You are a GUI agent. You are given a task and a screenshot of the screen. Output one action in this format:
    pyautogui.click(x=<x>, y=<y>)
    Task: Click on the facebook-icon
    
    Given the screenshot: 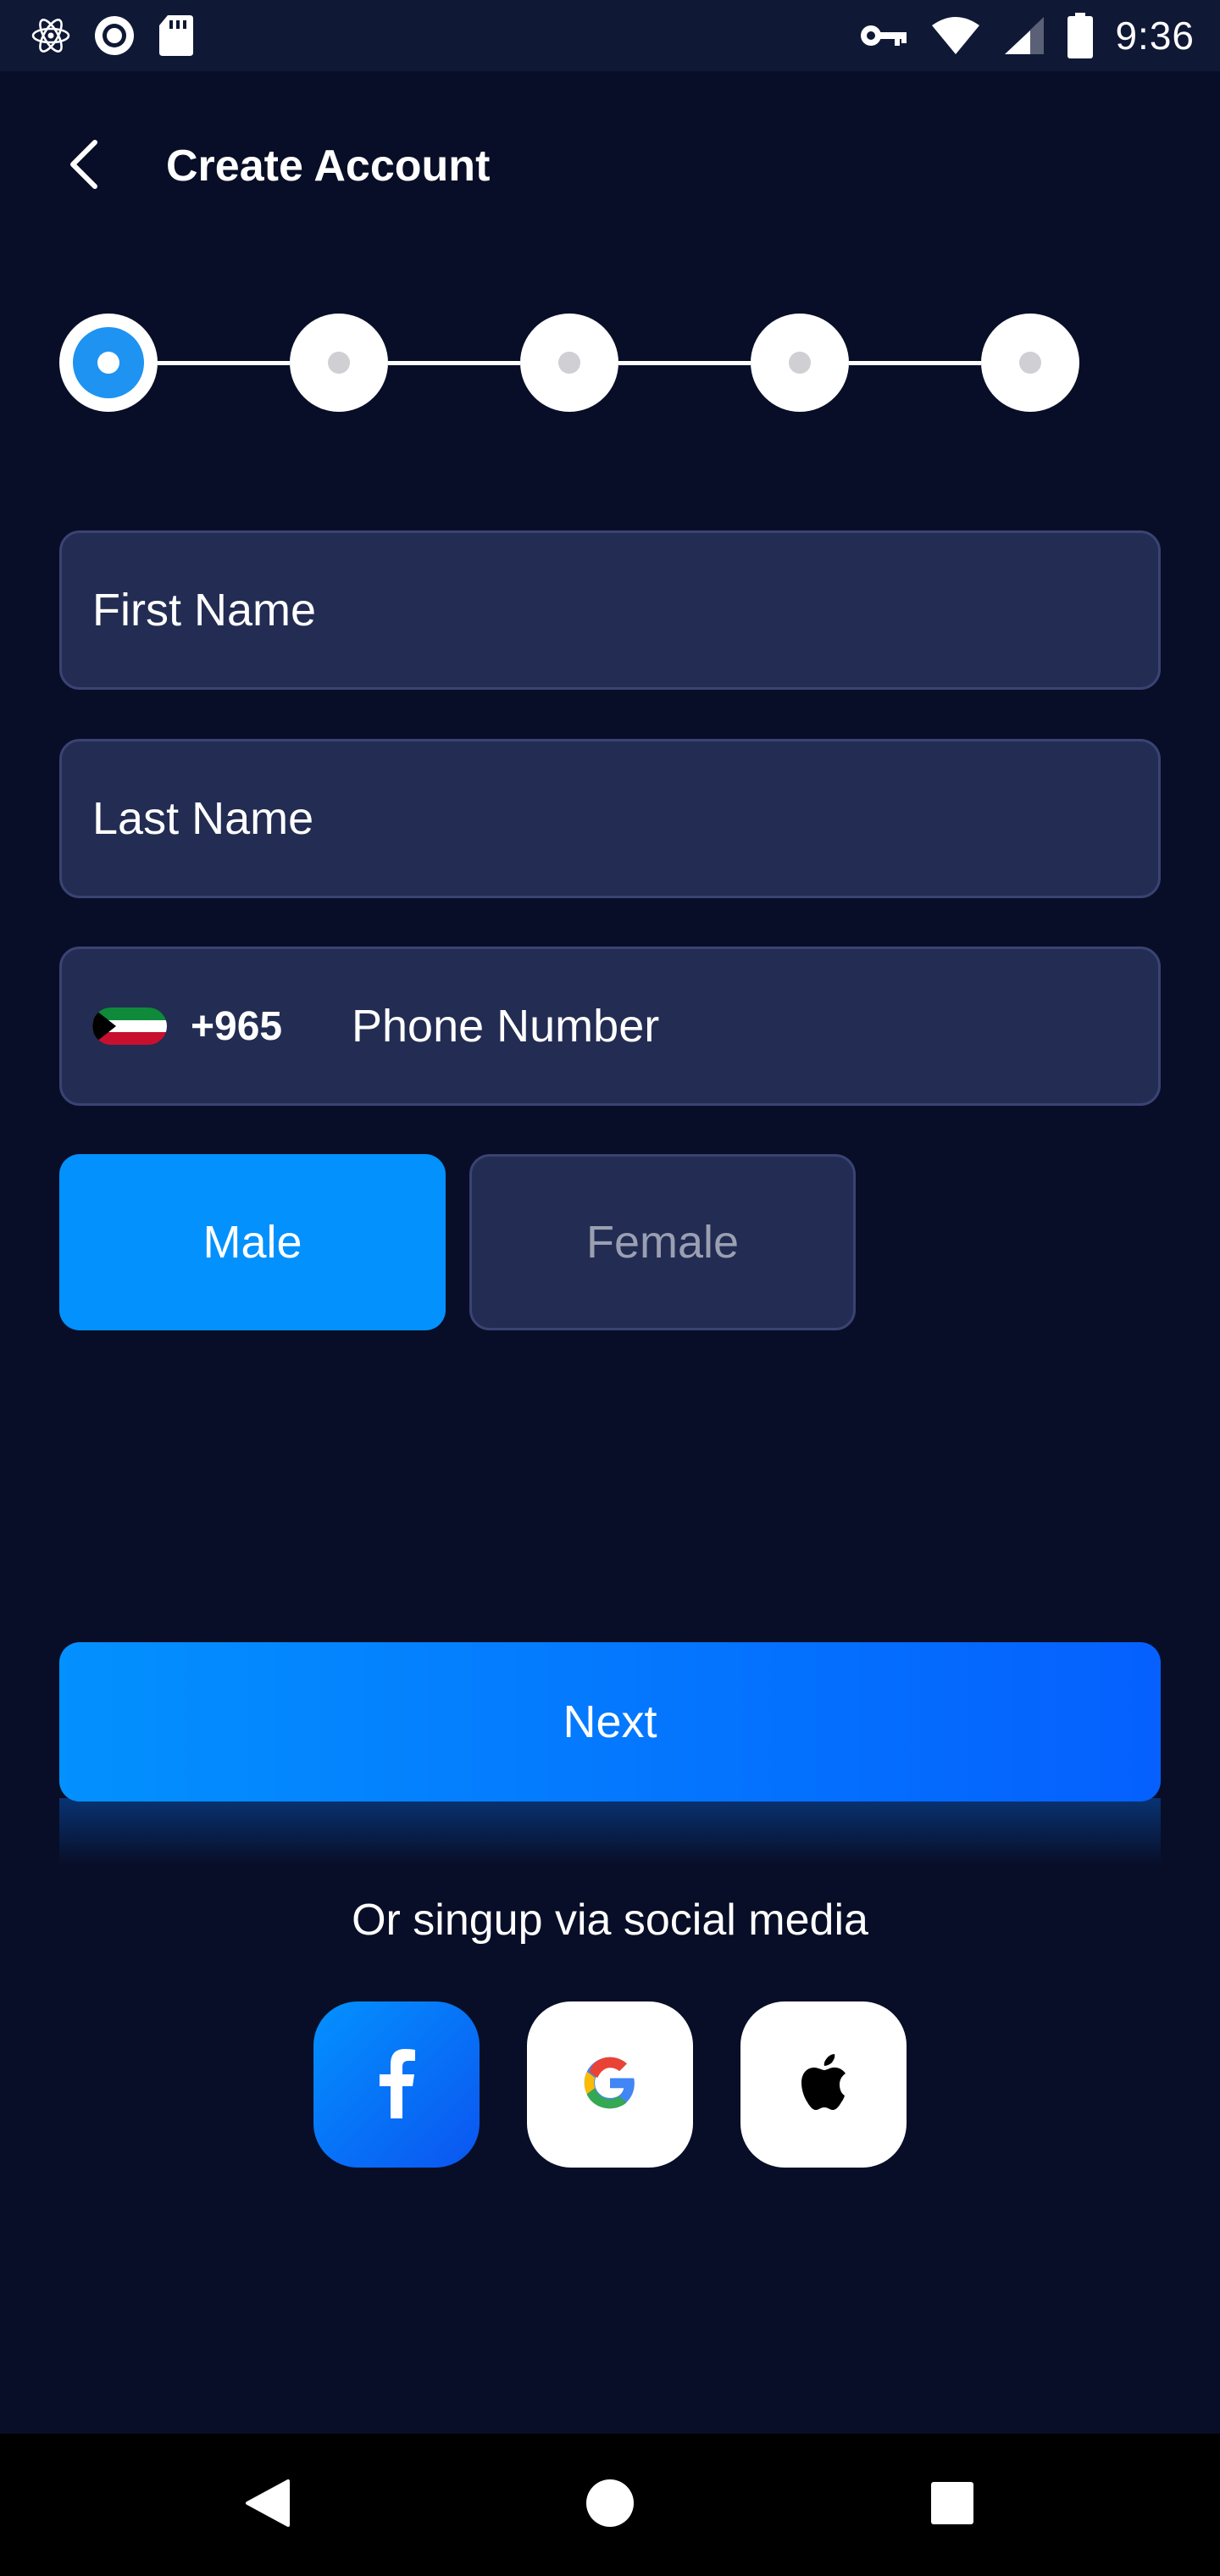 What is the action you would take?
    pyautogui.click(x=396, y=2085)
    